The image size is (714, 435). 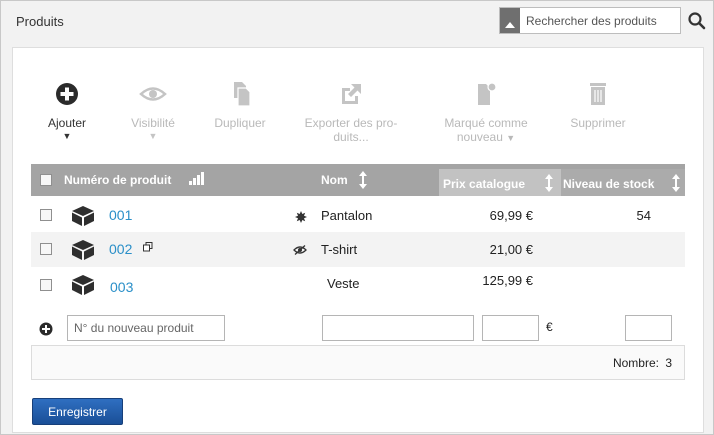 I want to click on column-header-stock: Niveau de stock, so click(x=608, y=184).